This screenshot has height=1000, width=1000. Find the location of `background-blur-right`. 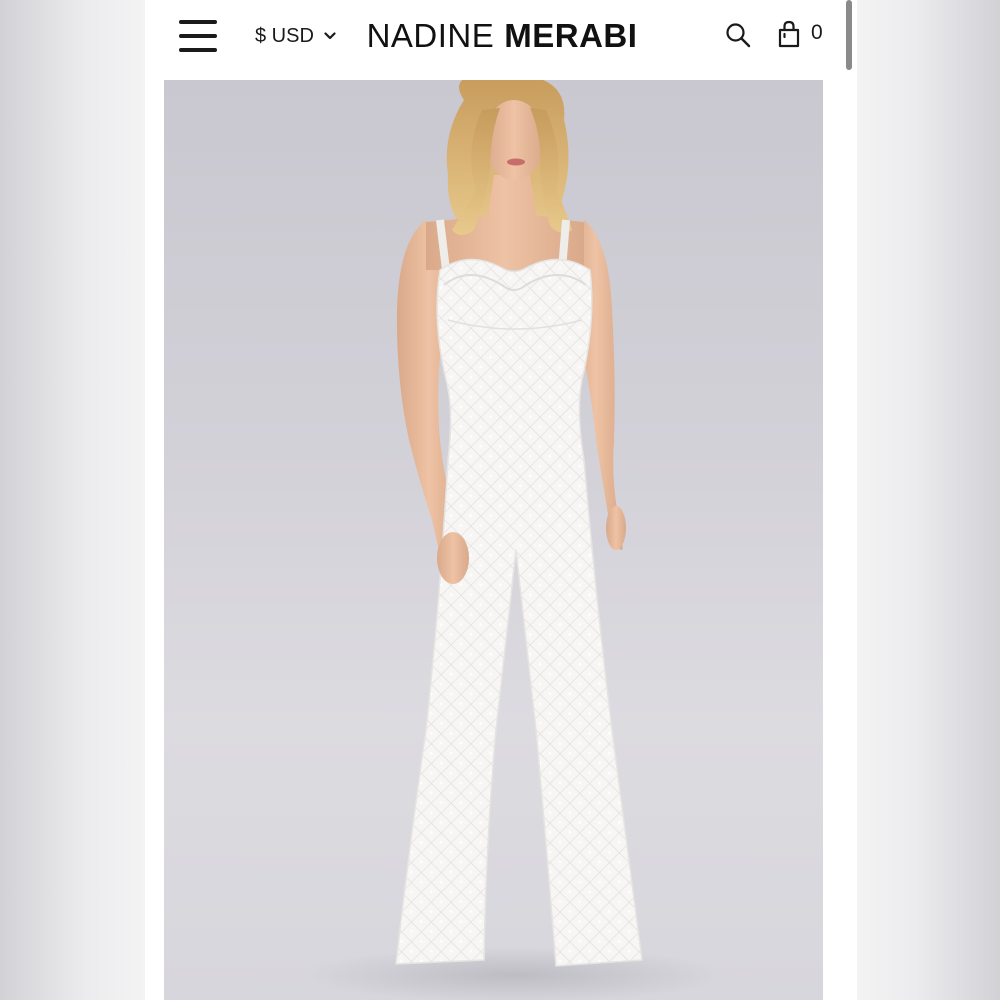

background-blur-right is located at coordinates (928, 500).